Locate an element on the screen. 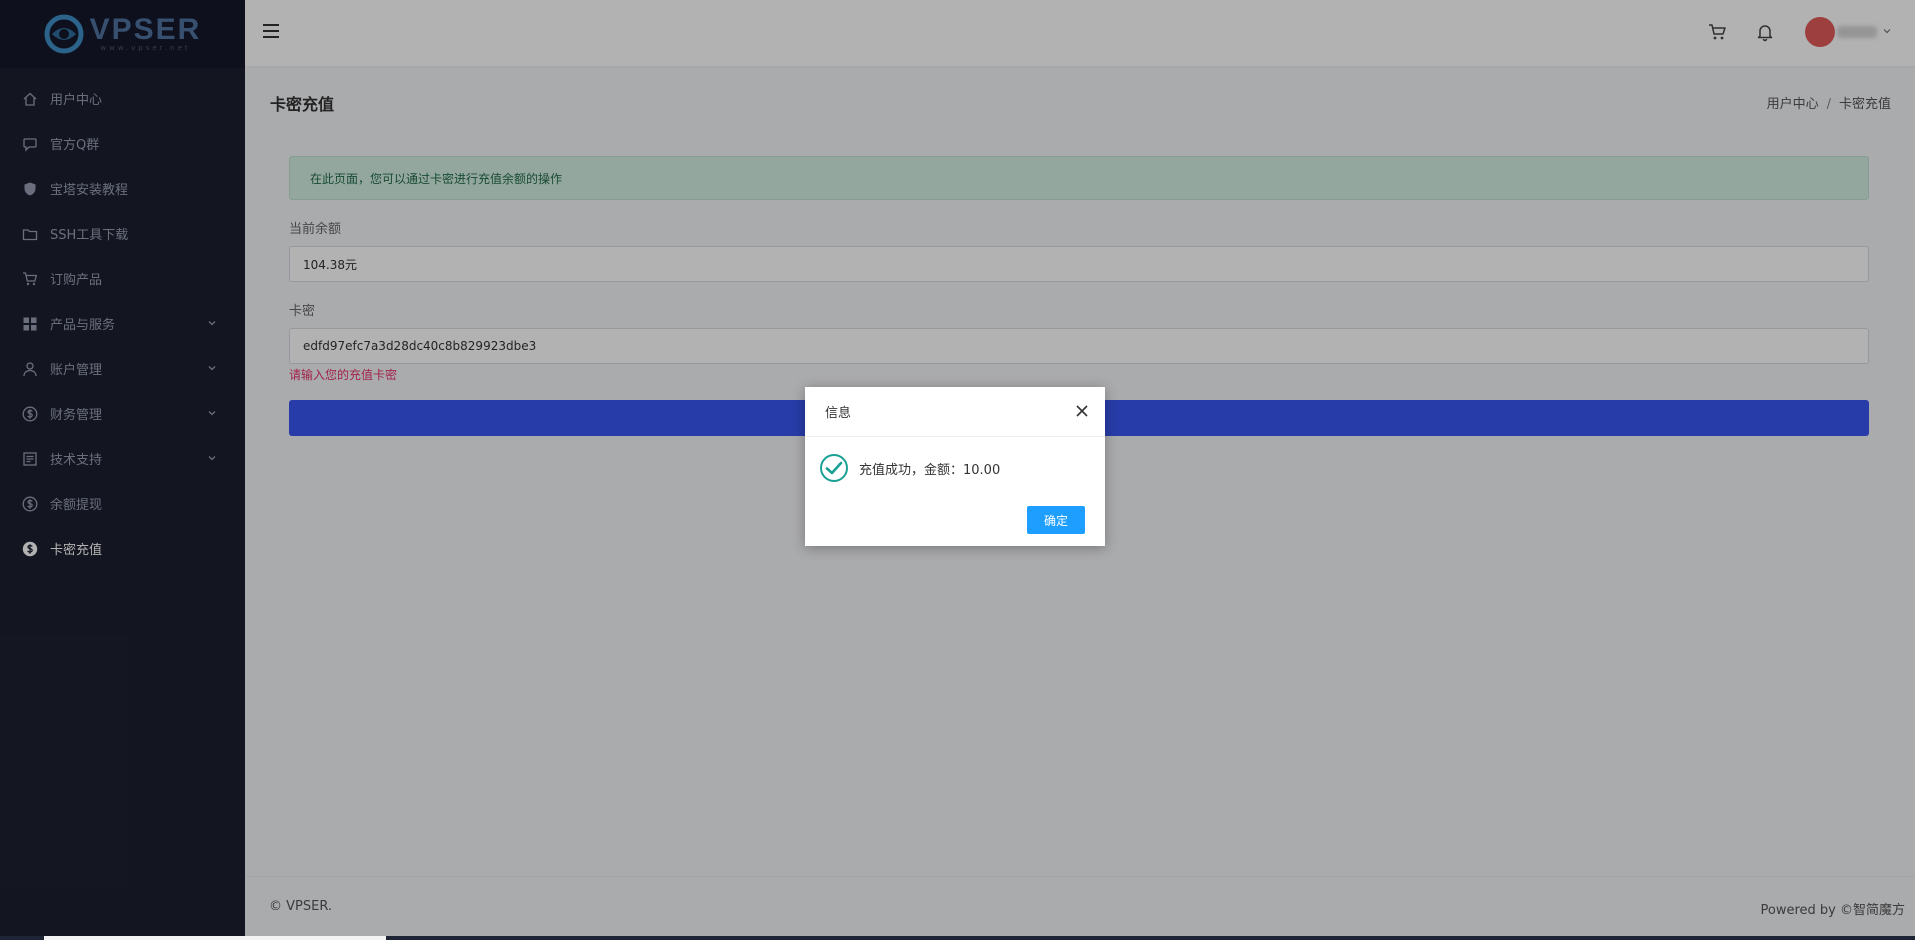 The width and height of the screenshot is (1915, 940). dialog-confirm-button: 确定 is located at coordinates (1056, 520).